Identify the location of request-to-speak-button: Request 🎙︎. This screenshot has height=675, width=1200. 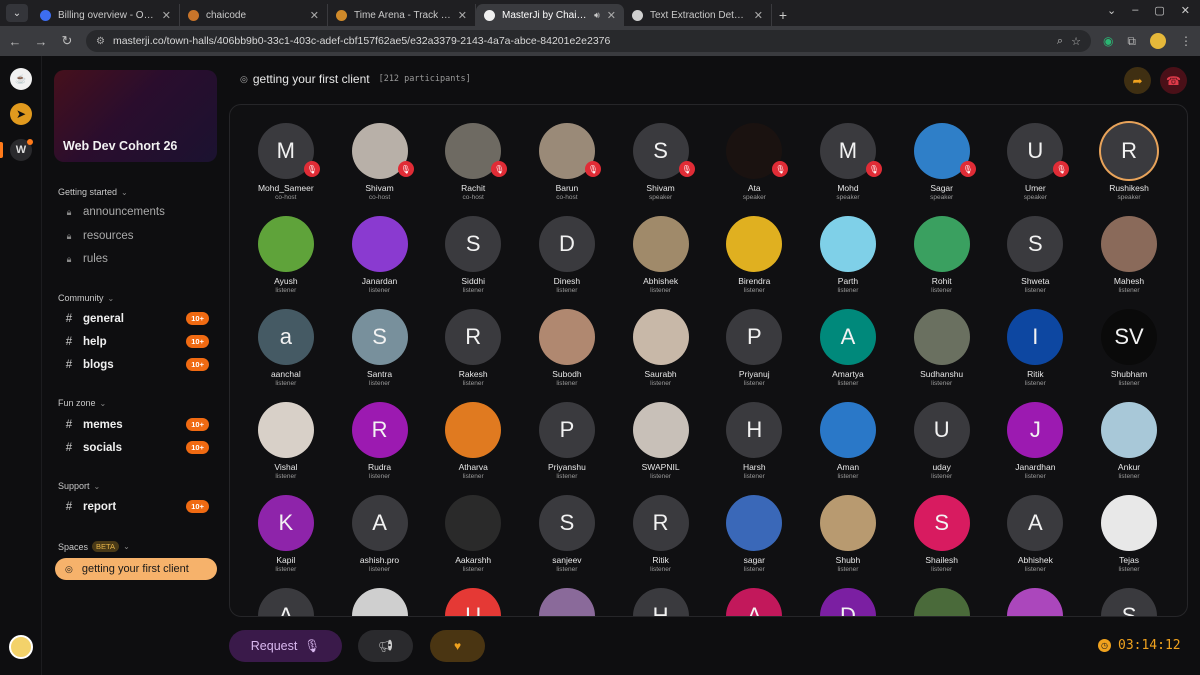
(285, 646).